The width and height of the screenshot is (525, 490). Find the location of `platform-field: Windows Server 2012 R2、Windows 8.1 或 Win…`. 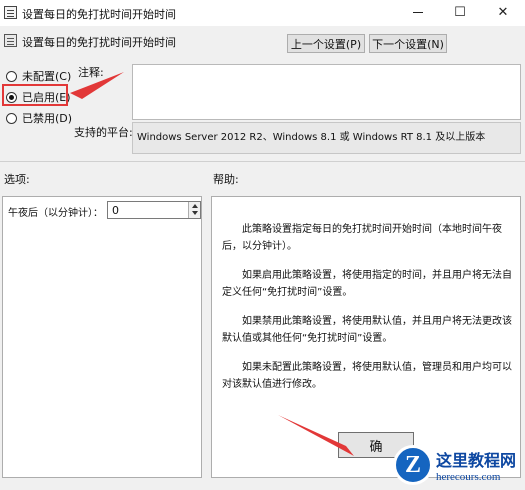

platform-field: Windows Server 2012 R2、Windows 8.1 或 Win… is located at coordinates (326, 138).